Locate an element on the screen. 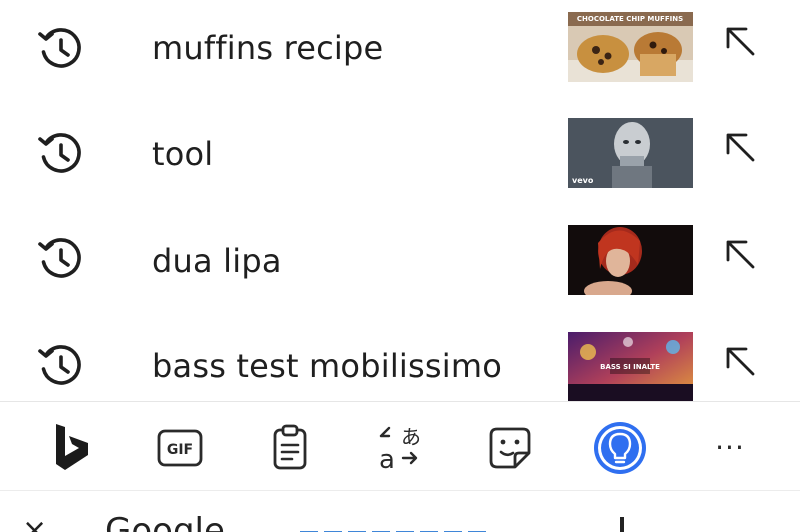  bing-logo-icon is located at coordinates (72, 447).